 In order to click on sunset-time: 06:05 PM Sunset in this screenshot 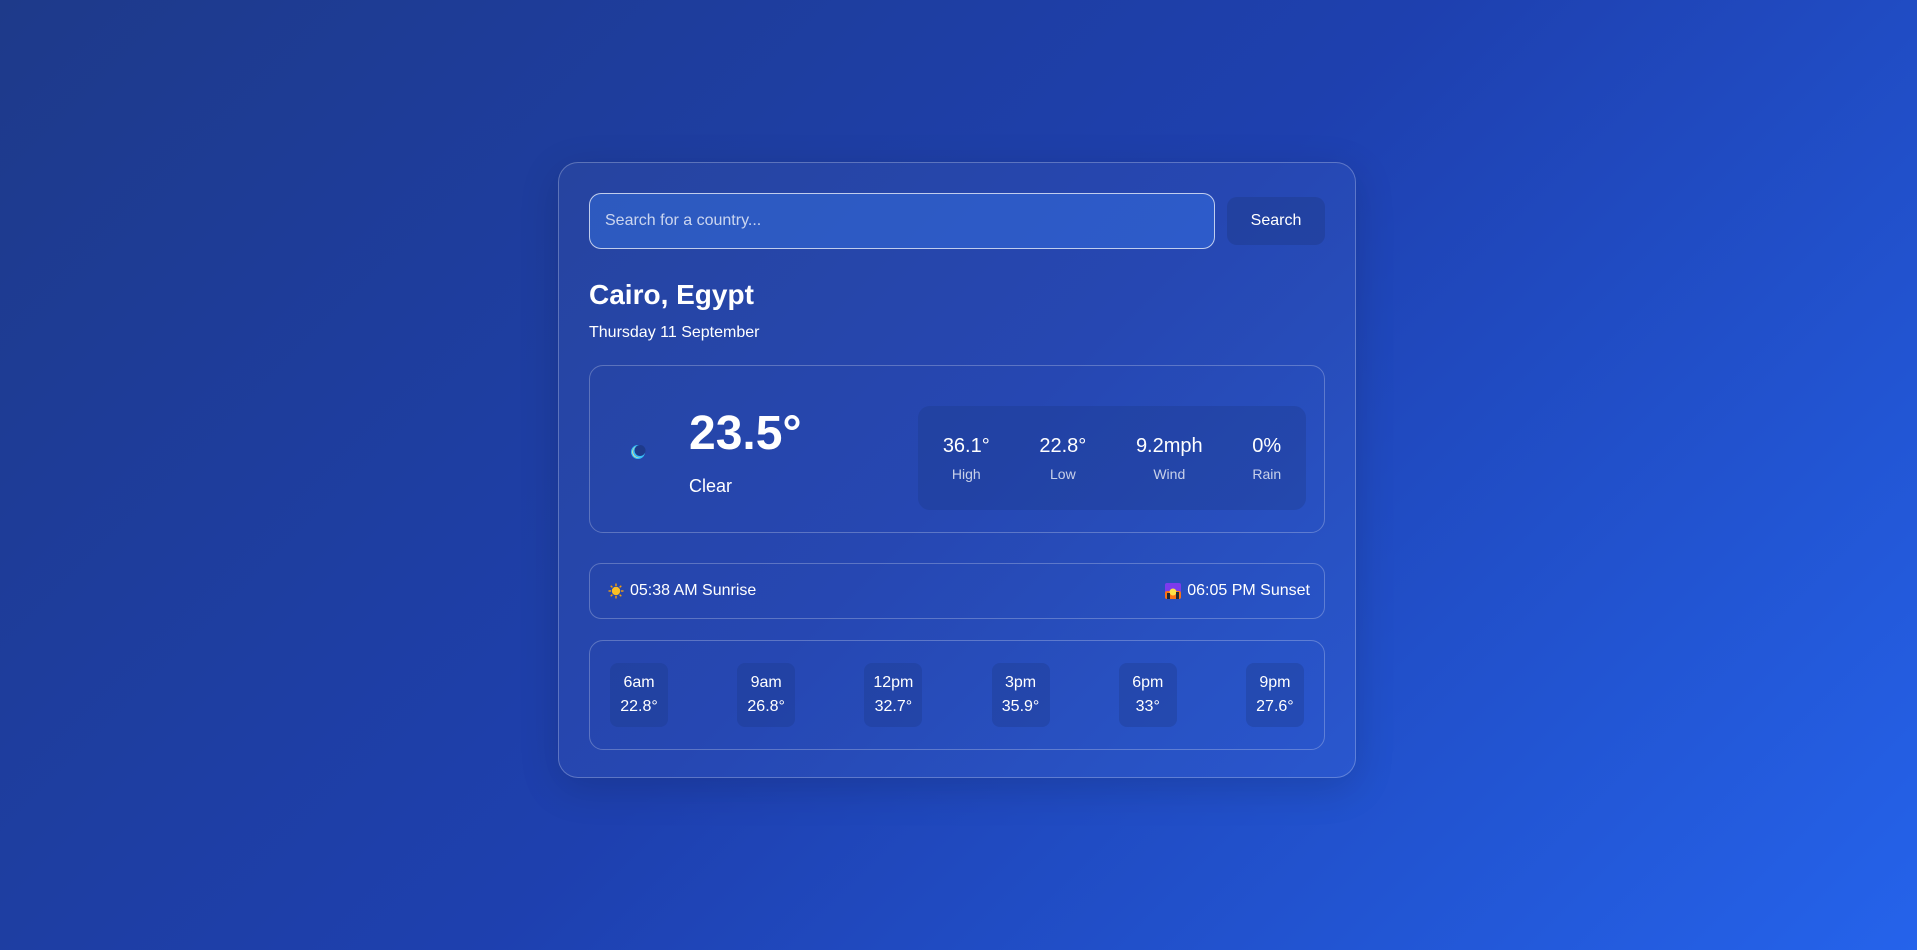, I will do `click(1248, 590)`.